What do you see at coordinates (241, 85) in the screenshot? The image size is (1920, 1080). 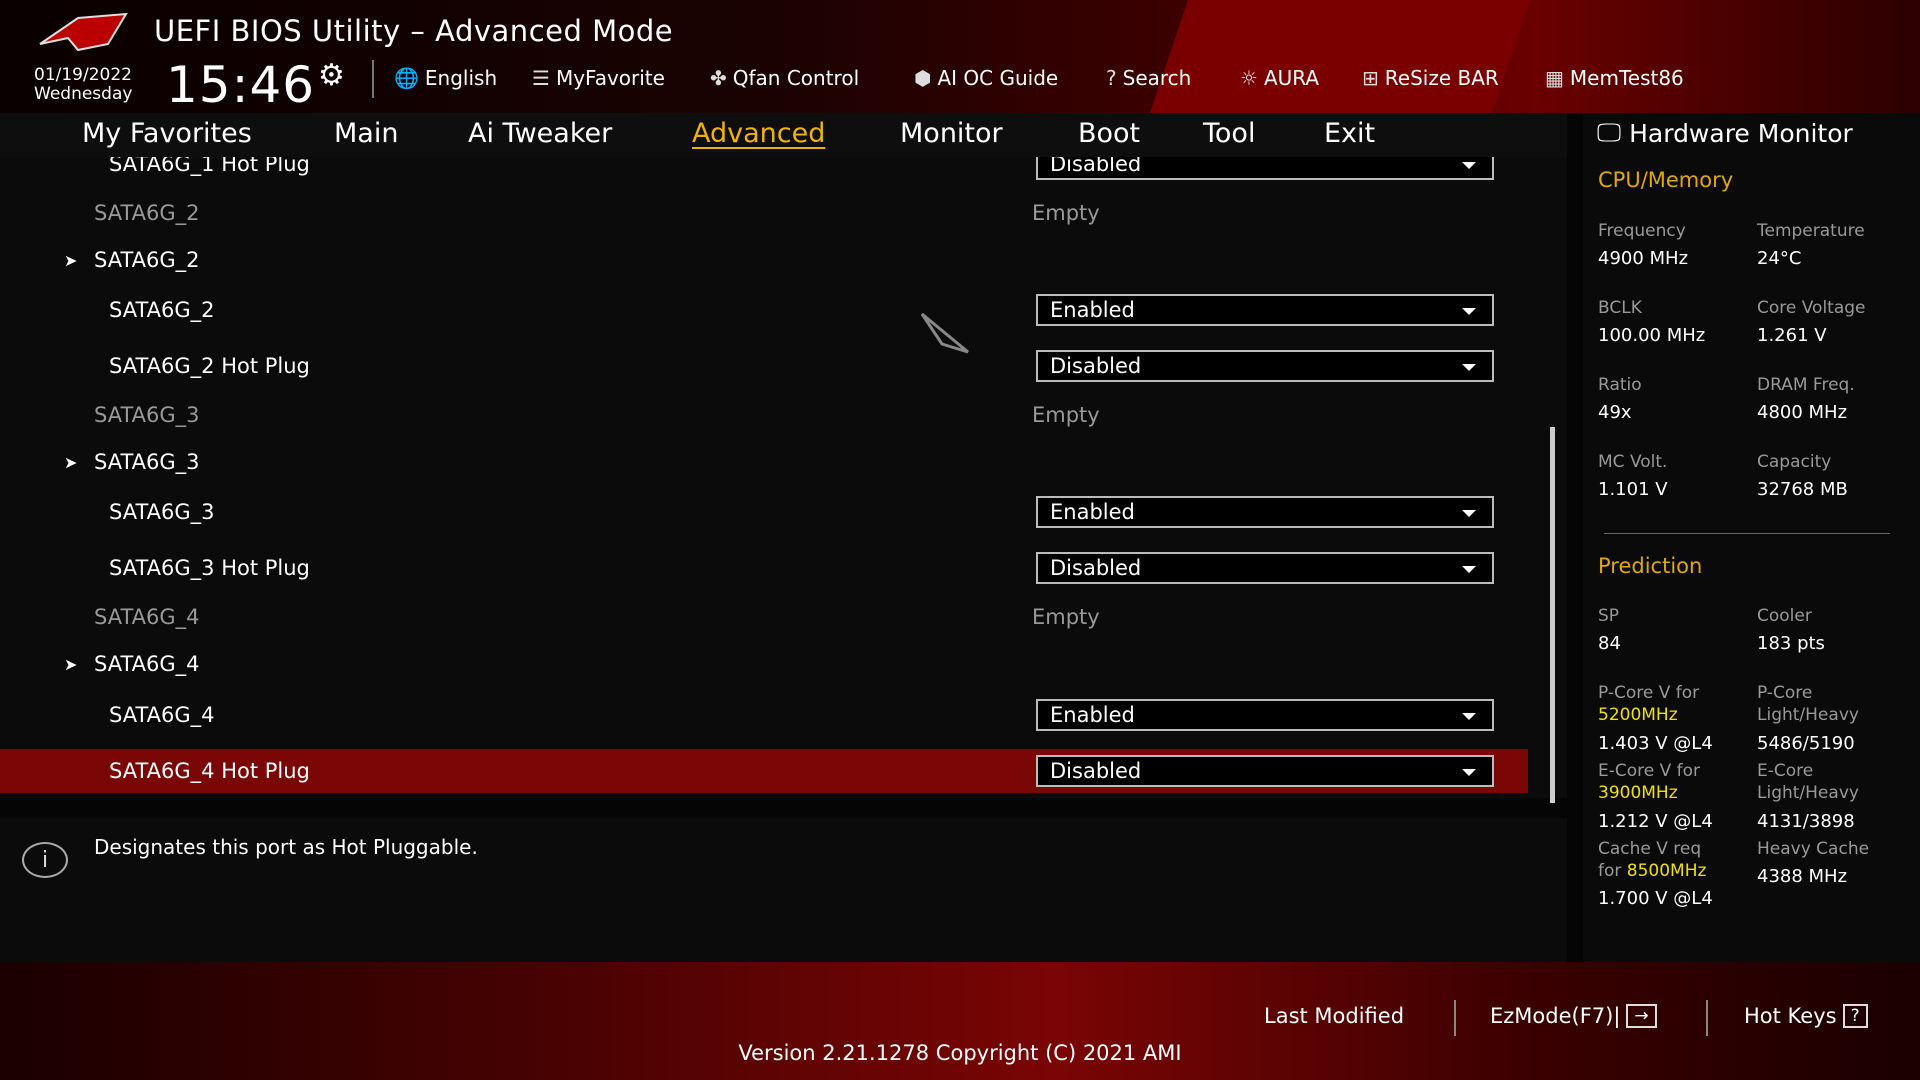 I see `clock: 15:46` at bounding box center [241, 85].